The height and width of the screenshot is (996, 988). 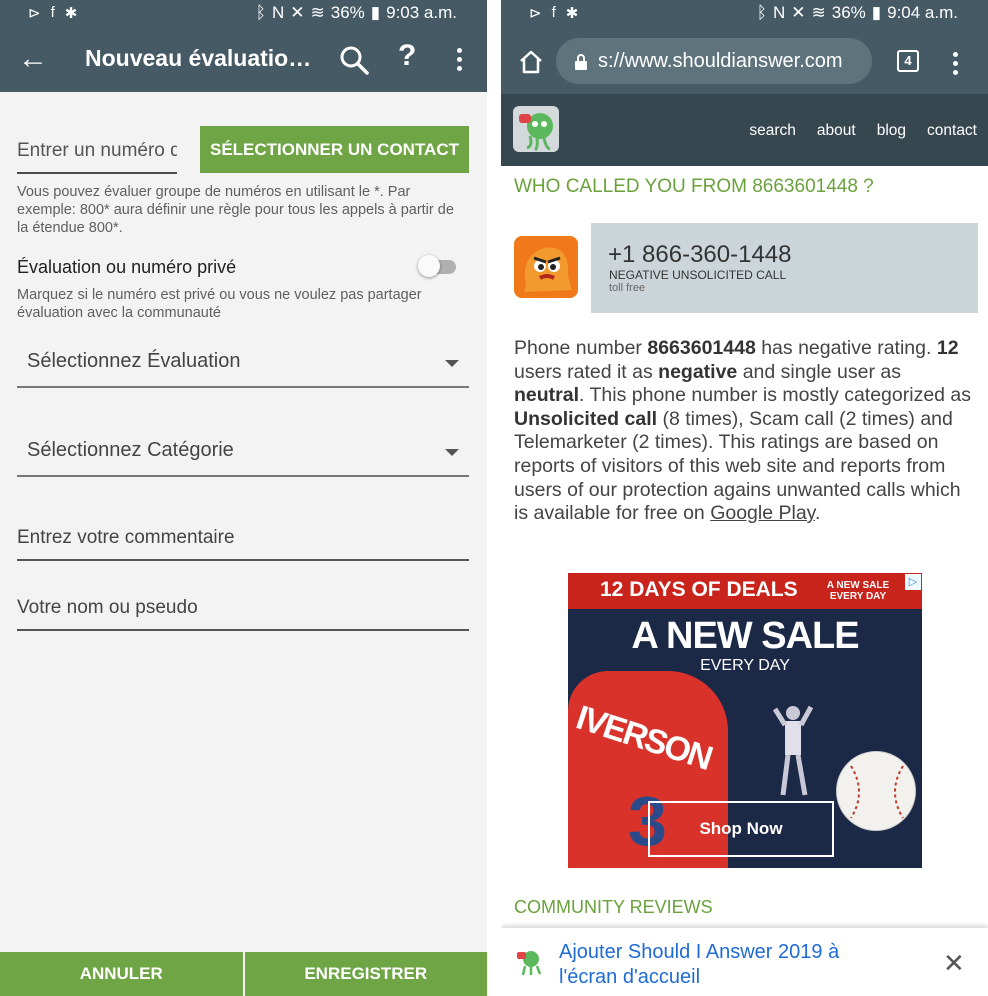 I want to click on page-heading: WHO CALLED YOU FROM 8663601448 ?, so click(x=694, y=186).